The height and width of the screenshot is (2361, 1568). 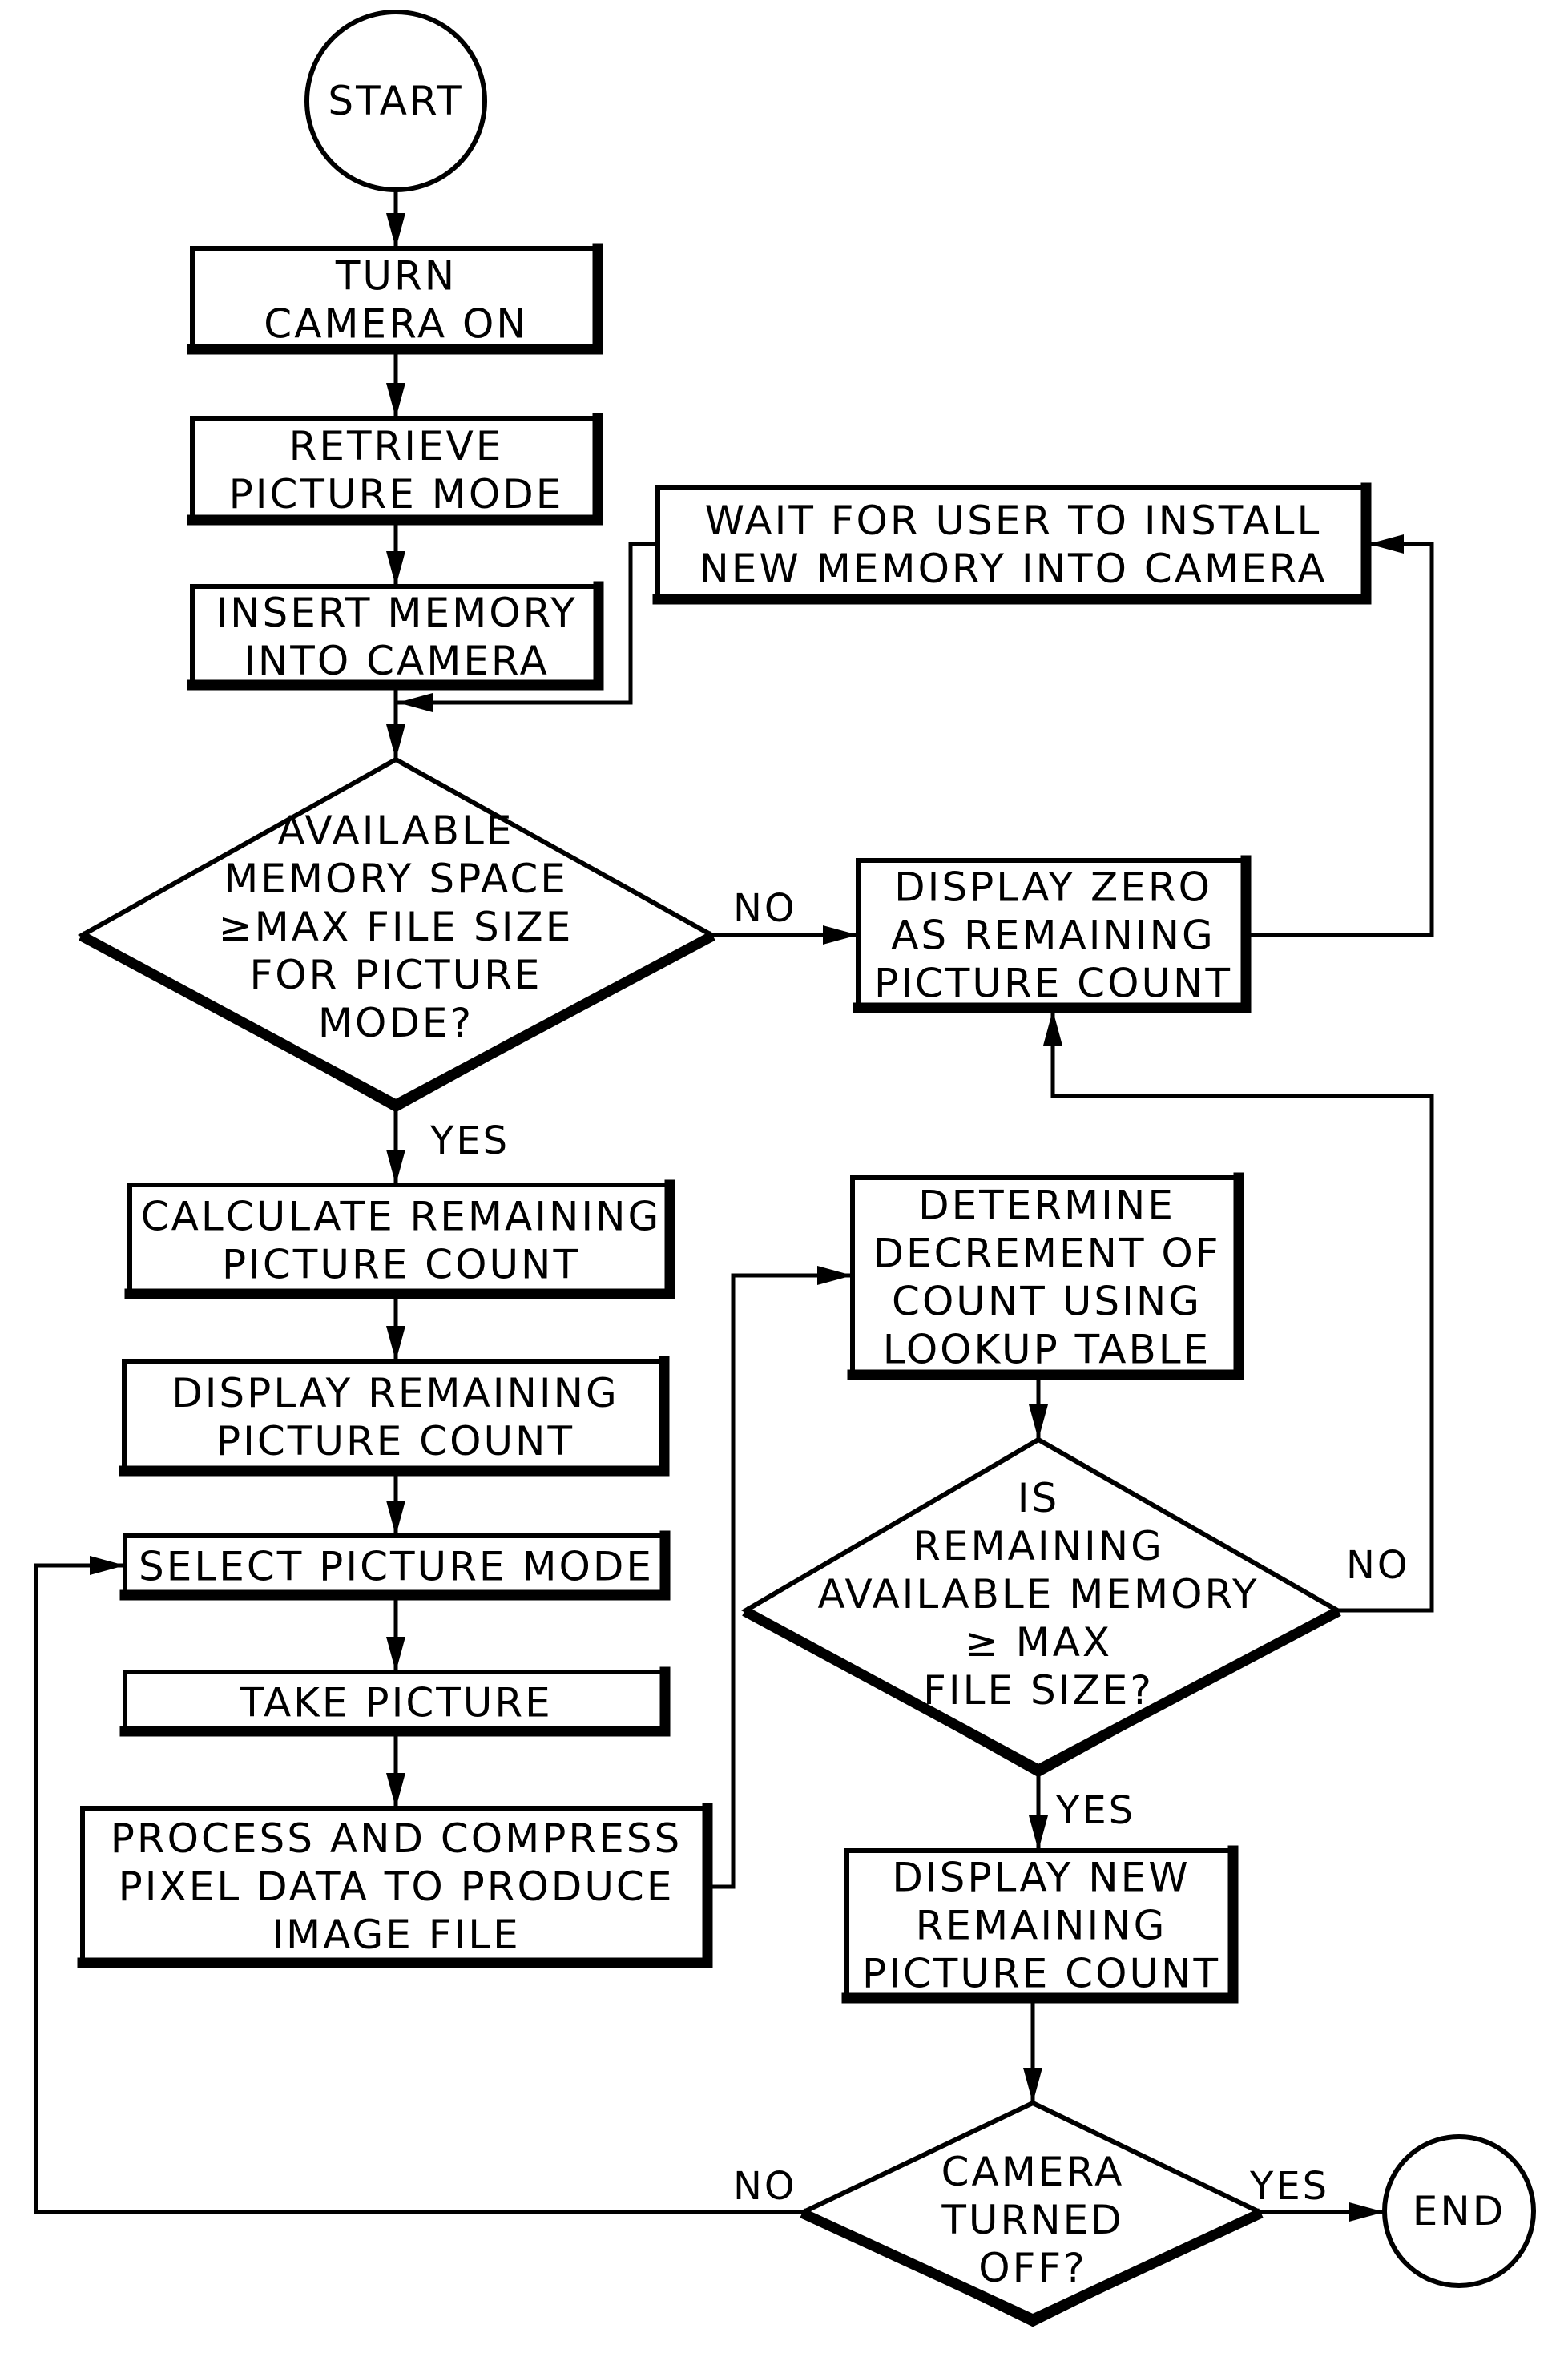 I want to click on node-select-mode: SELECT PICTURE MODE, so click(x=395, y=1565).